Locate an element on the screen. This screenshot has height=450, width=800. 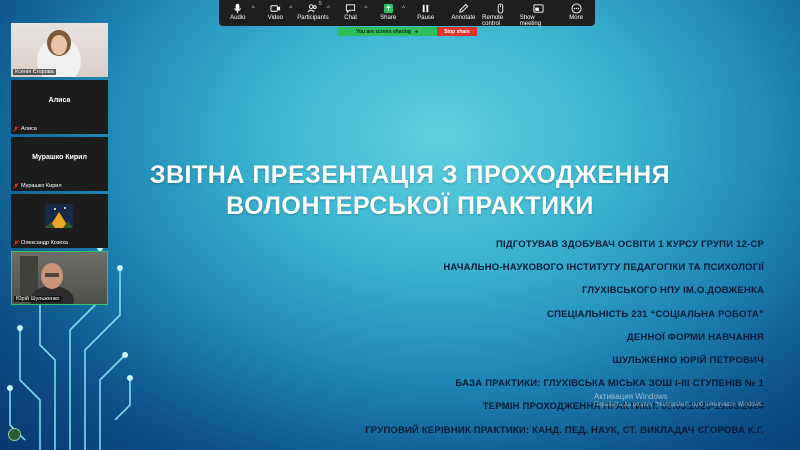
participant-tile: Алиса Алиса is located at coordinates (59, 107).